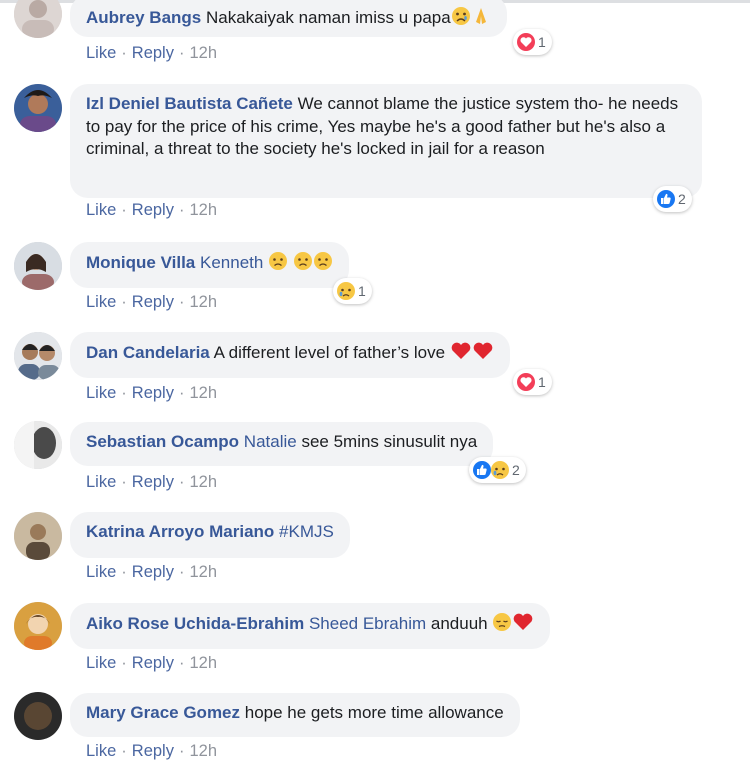 This screenshot has width=750, height=770. Describe the element at coordinates (140, 262) in the screenshot. I see `comment-author: Monique Villa` at that location.